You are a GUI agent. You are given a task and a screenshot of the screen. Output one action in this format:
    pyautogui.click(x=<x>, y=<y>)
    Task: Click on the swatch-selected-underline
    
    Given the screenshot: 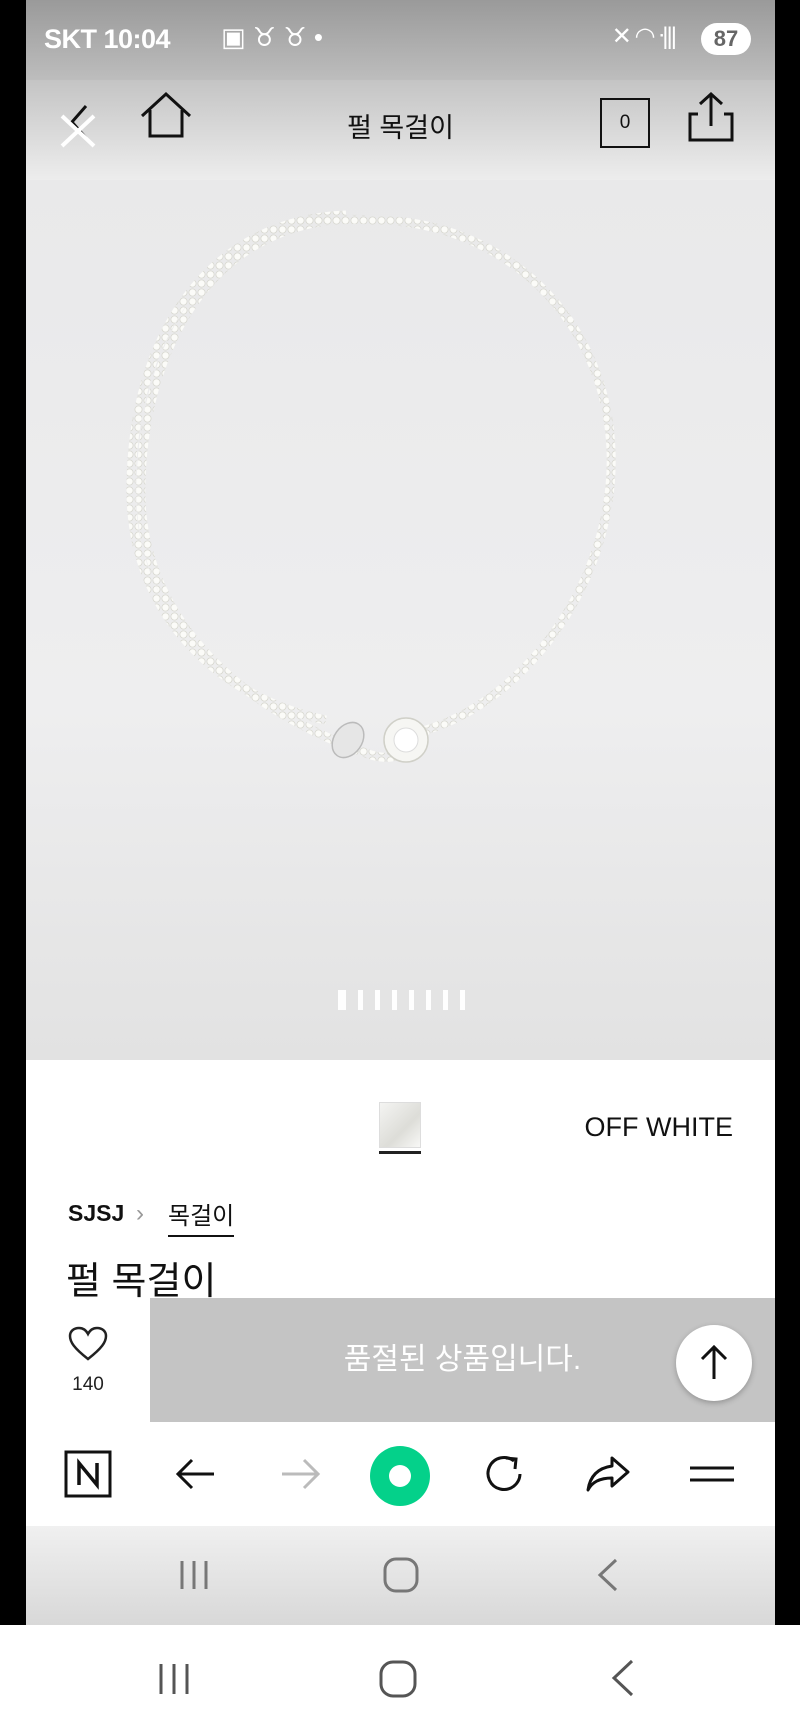 What is the action you would take?
    pyautogui.click(x=400, y=1152)
    